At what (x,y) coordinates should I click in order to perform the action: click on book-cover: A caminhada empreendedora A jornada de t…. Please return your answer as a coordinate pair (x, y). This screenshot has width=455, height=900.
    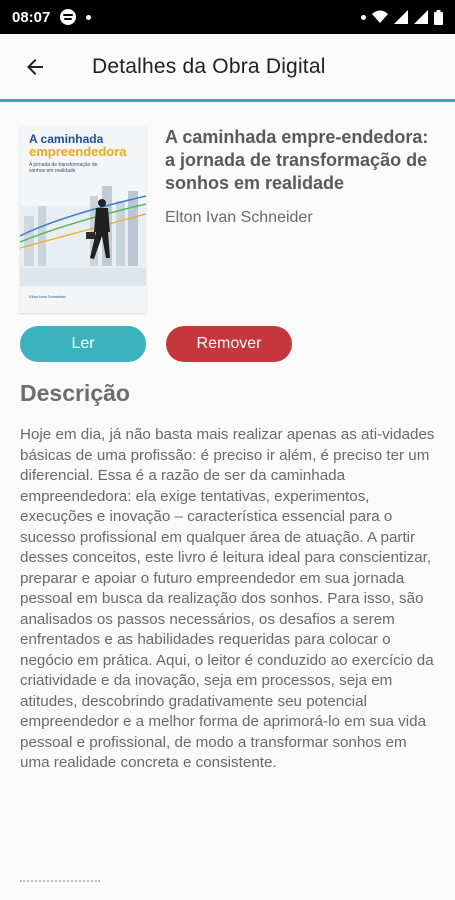
    Looking at the image, I should click on (83, 219).